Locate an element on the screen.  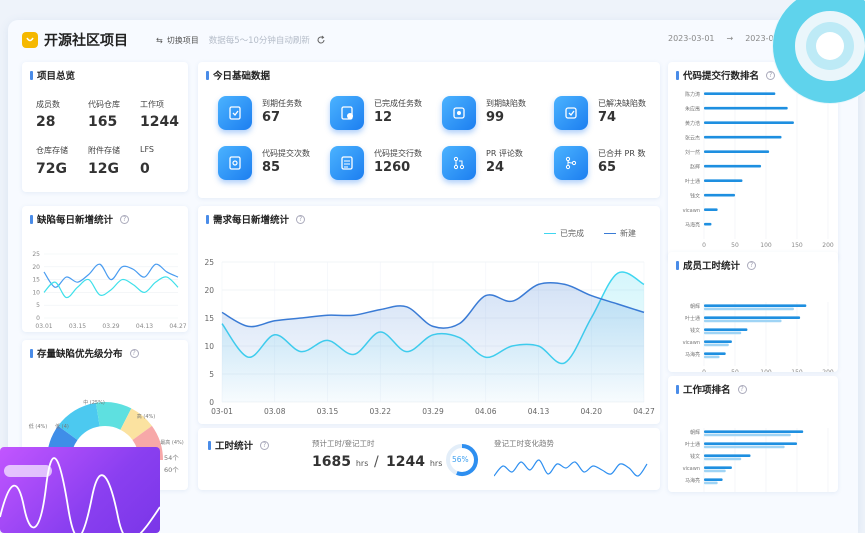
defects-line-chart: 0 5 10 15 20 25 03.01 03.15 03.29 04.13 04.27 is located at coordinates (109, 290).